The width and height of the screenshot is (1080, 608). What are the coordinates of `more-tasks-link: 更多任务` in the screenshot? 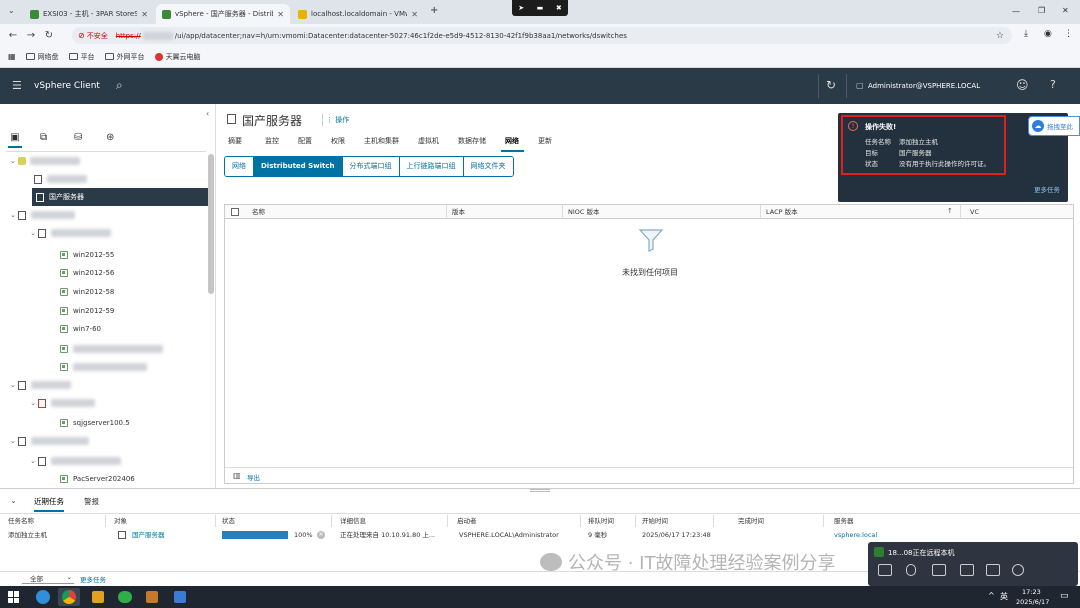 It's located at (93, 579).